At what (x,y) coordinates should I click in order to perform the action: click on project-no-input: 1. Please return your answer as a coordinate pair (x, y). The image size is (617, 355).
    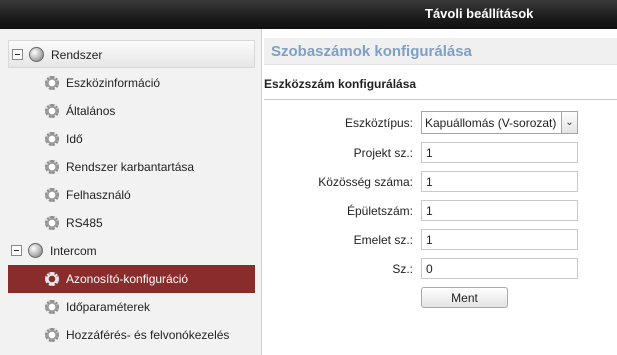
    Looking at the image, I should click on (499, 152).